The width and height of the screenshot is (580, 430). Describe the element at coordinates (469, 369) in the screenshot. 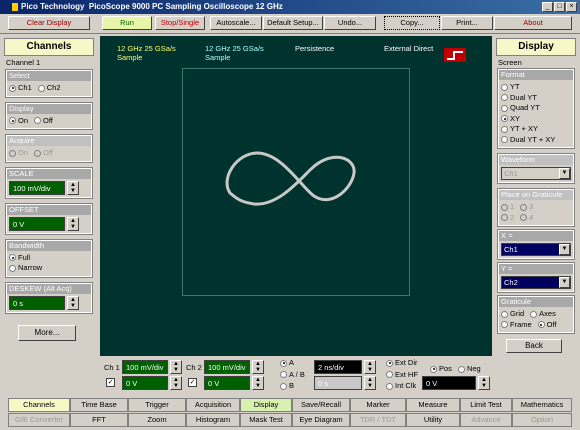

I see `trigger-neg-radio: Neg` at that location.